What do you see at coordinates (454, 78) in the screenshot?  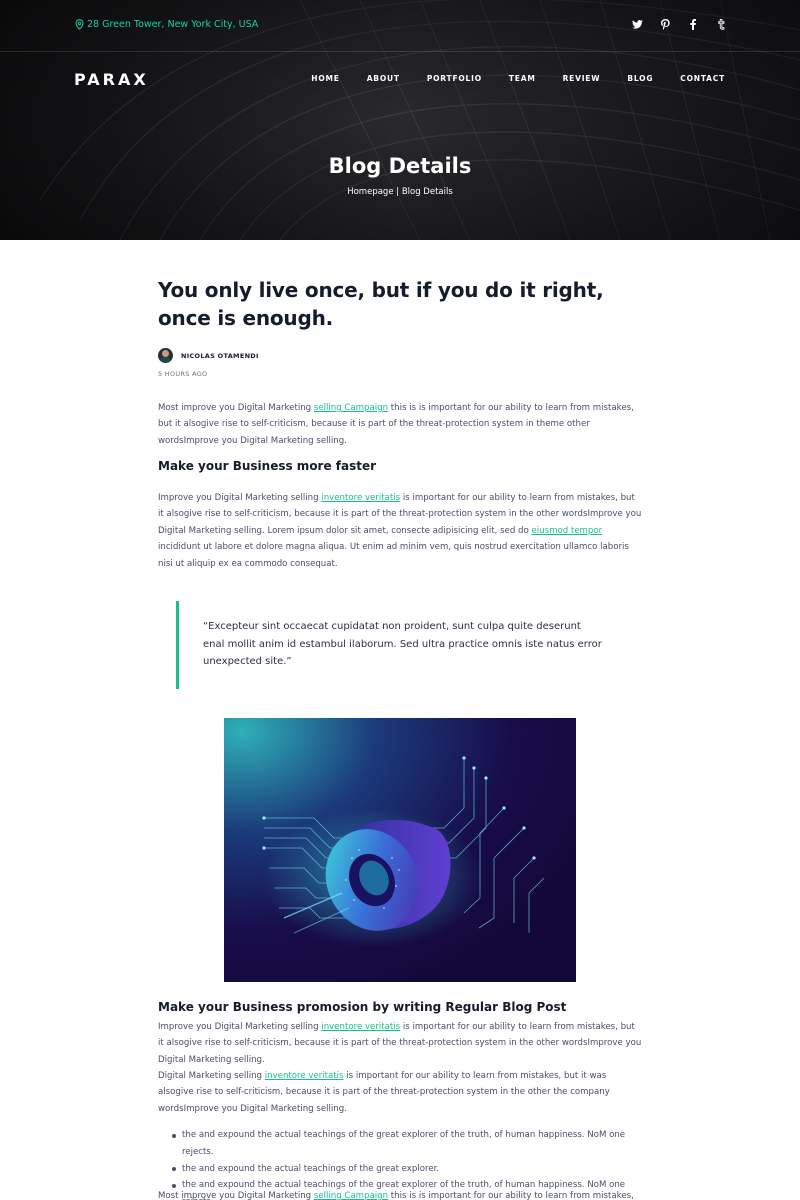 I see `nav-portfolio: PORTFOLIO` at bounding box center [454, 78].